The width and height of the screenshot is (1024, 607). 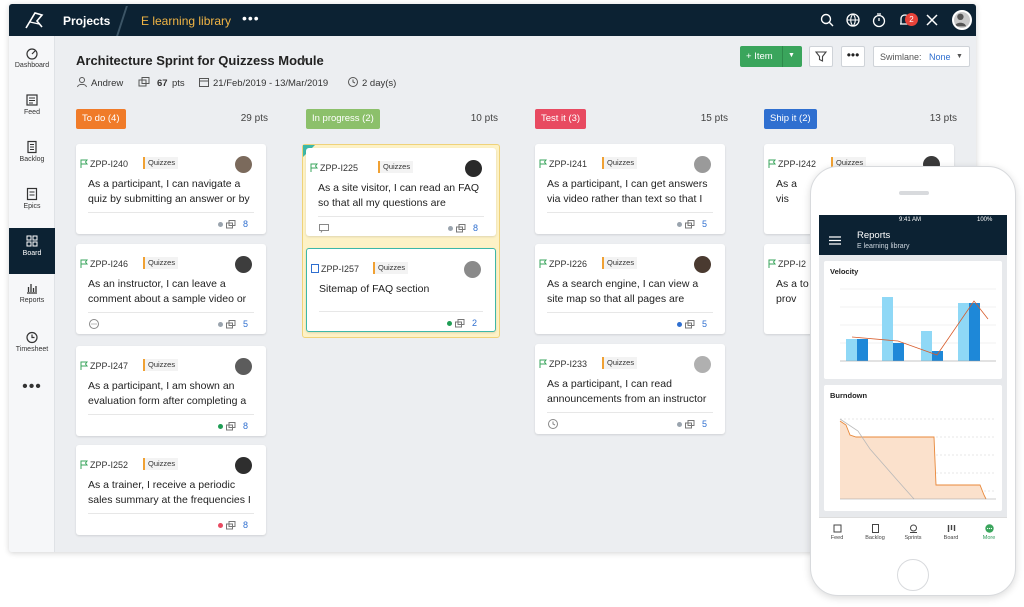 I want to click on sidebar-item-label: Board, so click(x=32, y=253).